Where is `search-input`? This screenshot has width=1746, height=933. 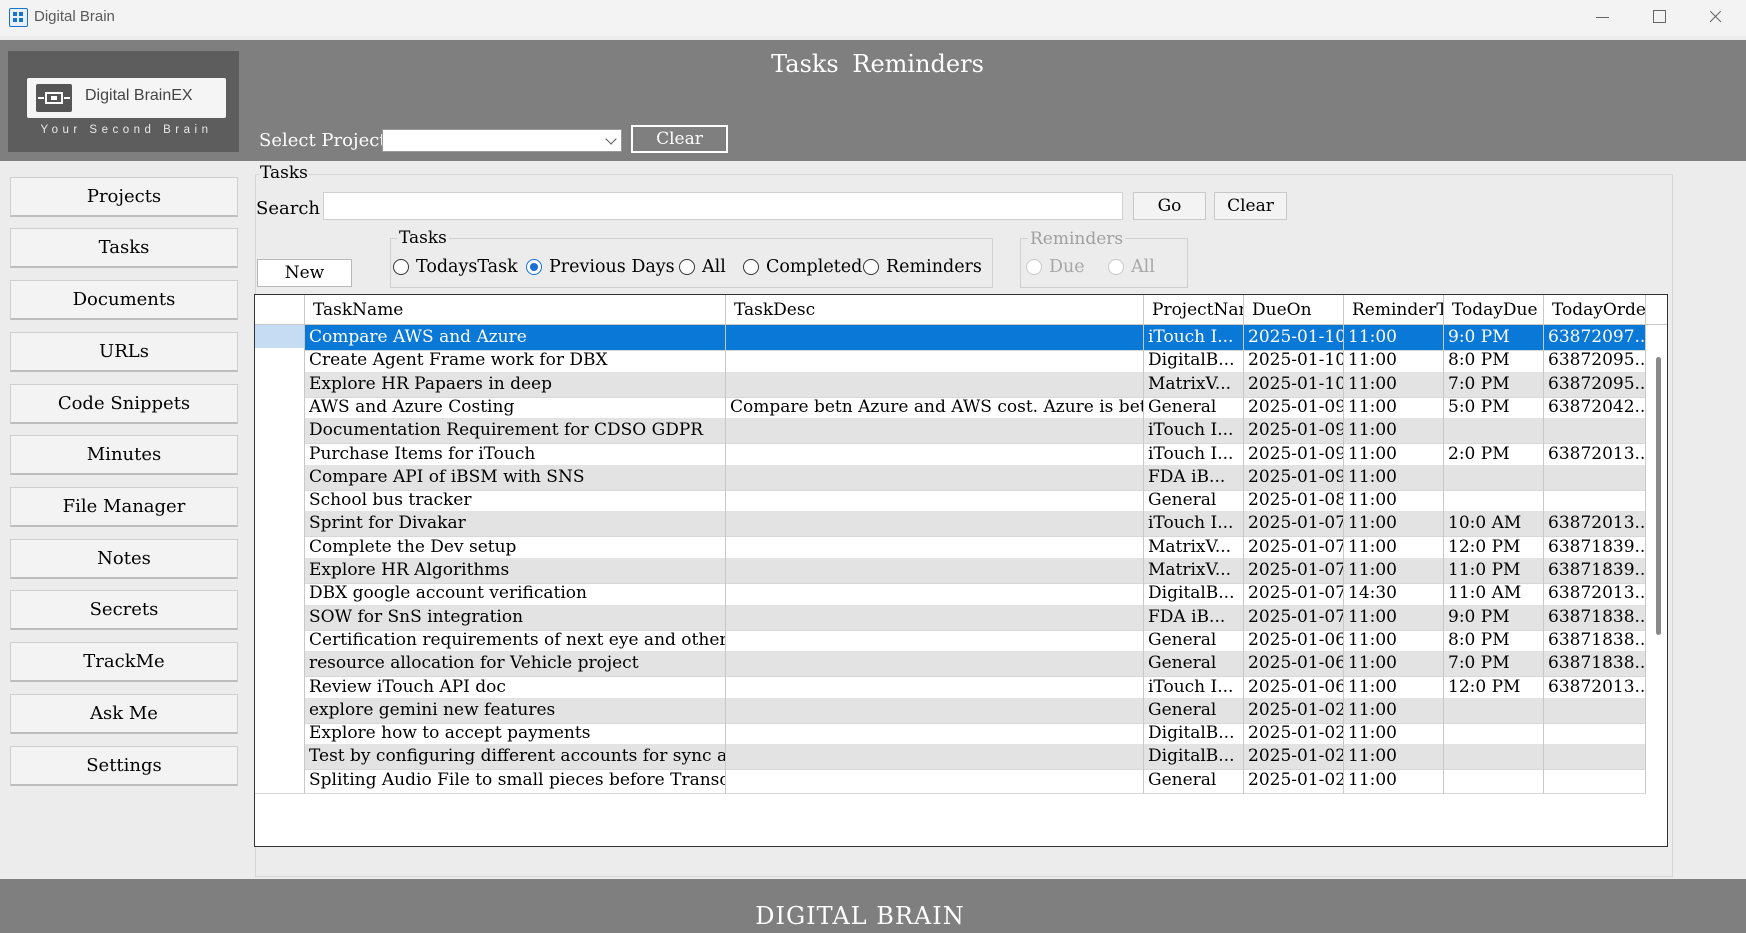
search-input is located at coordinates (723, 206).